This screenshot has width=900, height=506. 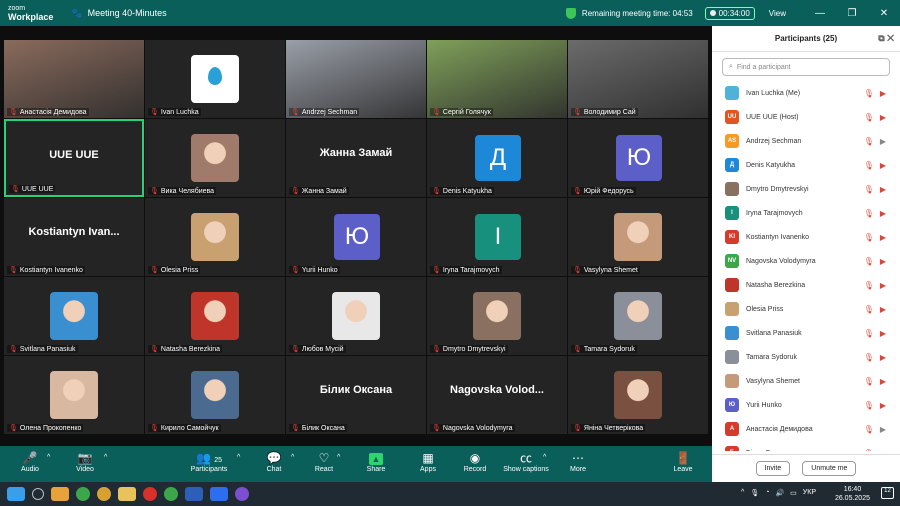 I want to click on video-tile: 🎙 Яніна Четверікова, so click(x=638, y=395).